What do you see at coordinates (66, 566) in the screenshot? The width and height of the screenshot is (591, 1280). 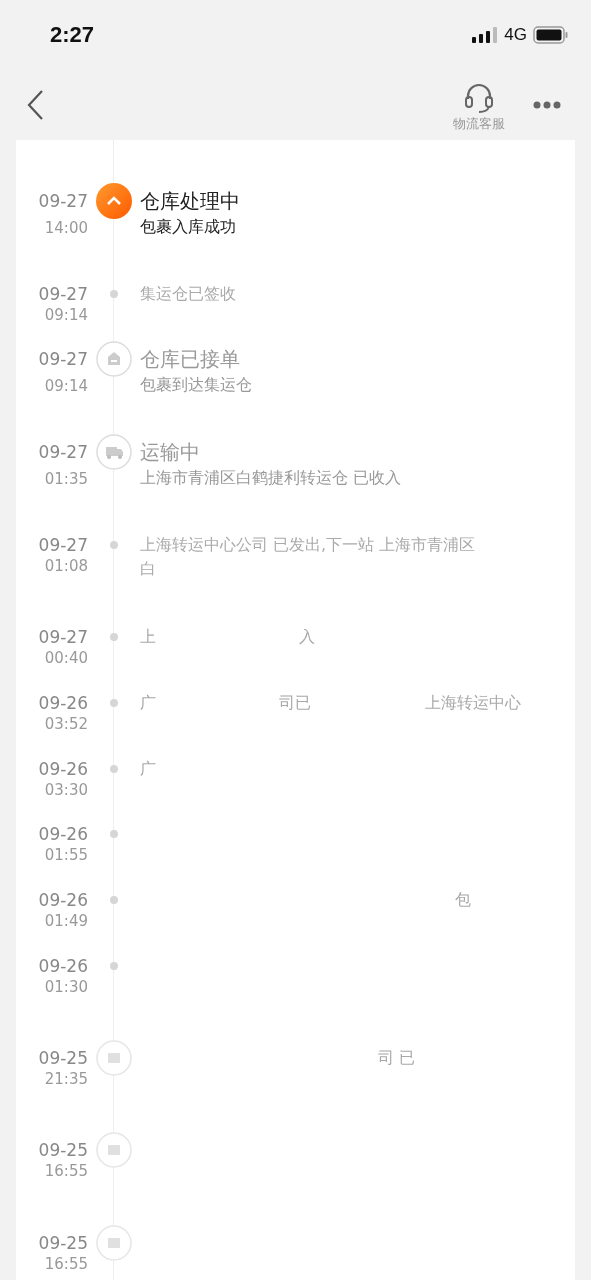 I see `event-time: 01:08` at bounding box center [66, 566].